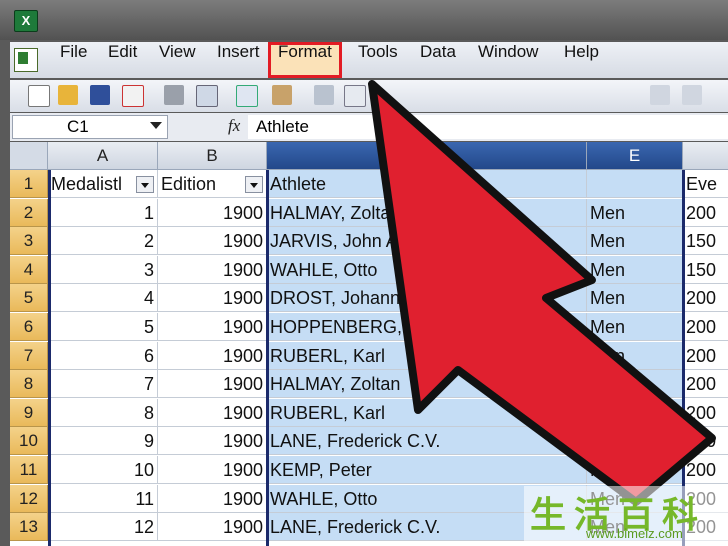 This screenshot has width=728, height=546. I want to click on row-header: 6, so click(29, 327).